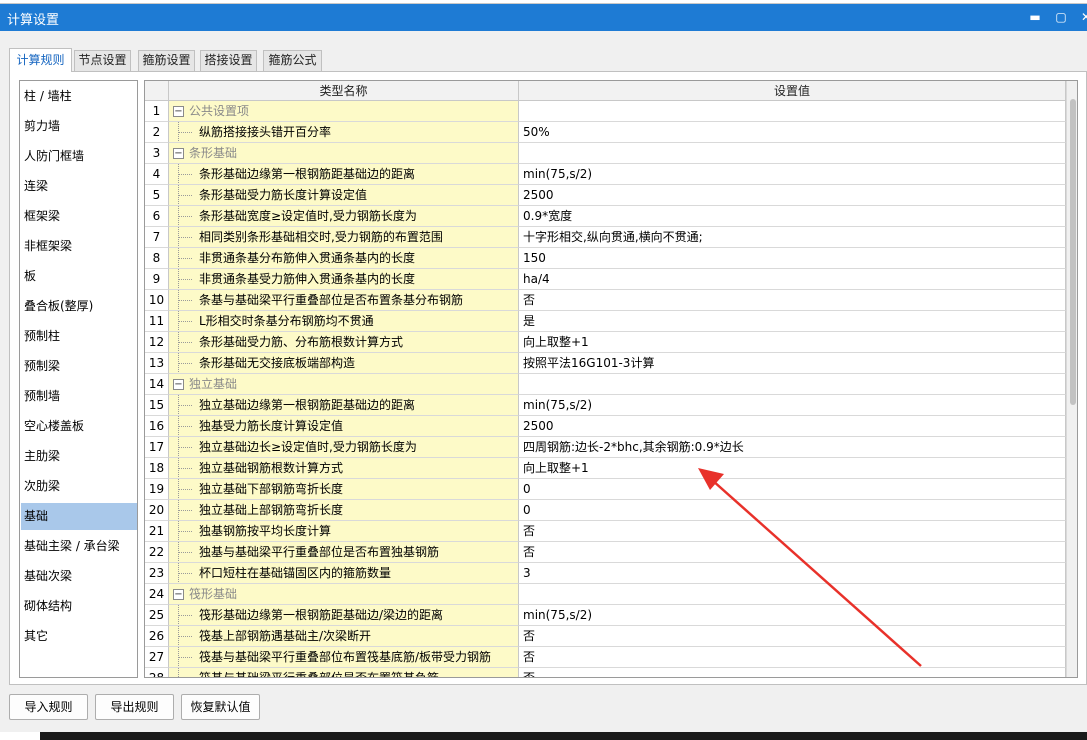 Image resolution: width=1087 pixels, height=740 pixels. I want to click on grid-row: 13 条形基础无交接底板端部构造 按照平法16G101-3计算, so click(605, 363).